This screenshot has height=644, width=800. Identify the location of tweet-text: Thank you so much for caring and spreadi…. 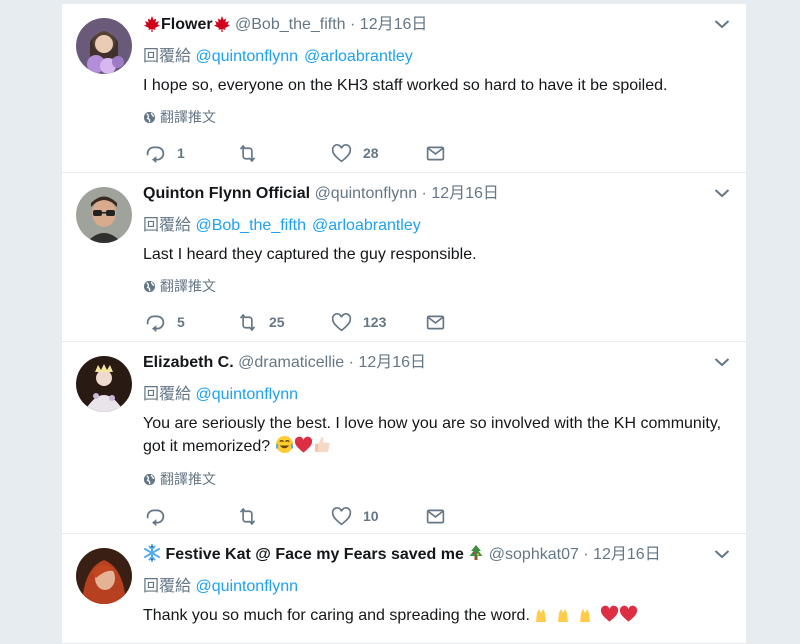
(436, 617).